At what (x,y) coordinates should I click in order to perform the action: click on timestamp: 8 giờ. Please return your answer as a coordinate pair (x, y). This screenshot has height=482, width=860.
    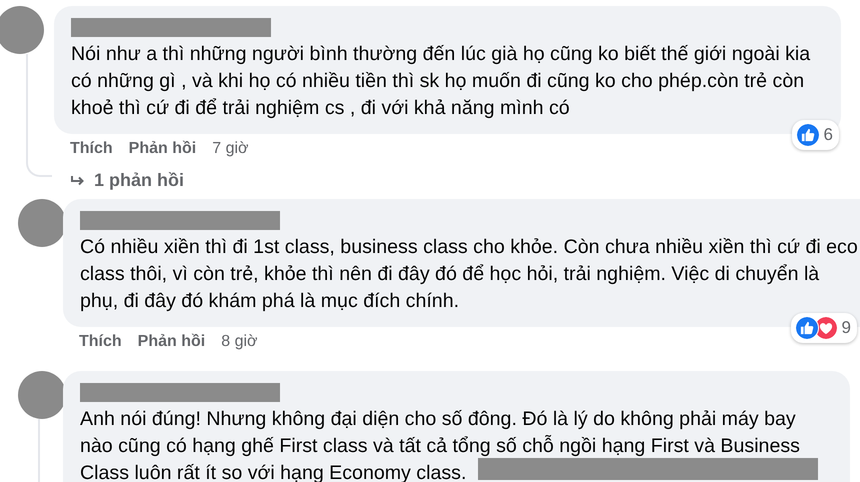
    Looking at the image, I should click on (239, 341).